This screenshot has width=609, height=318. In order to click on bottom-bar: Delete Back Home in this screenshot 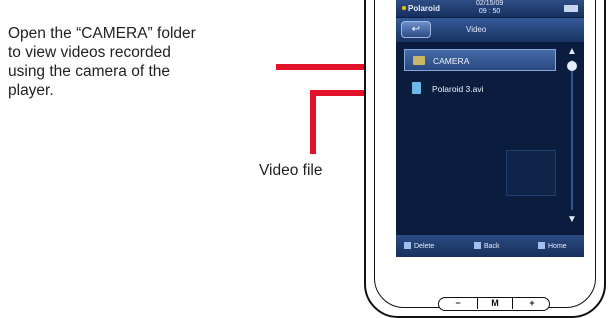, I will do `click(490, 246)`.